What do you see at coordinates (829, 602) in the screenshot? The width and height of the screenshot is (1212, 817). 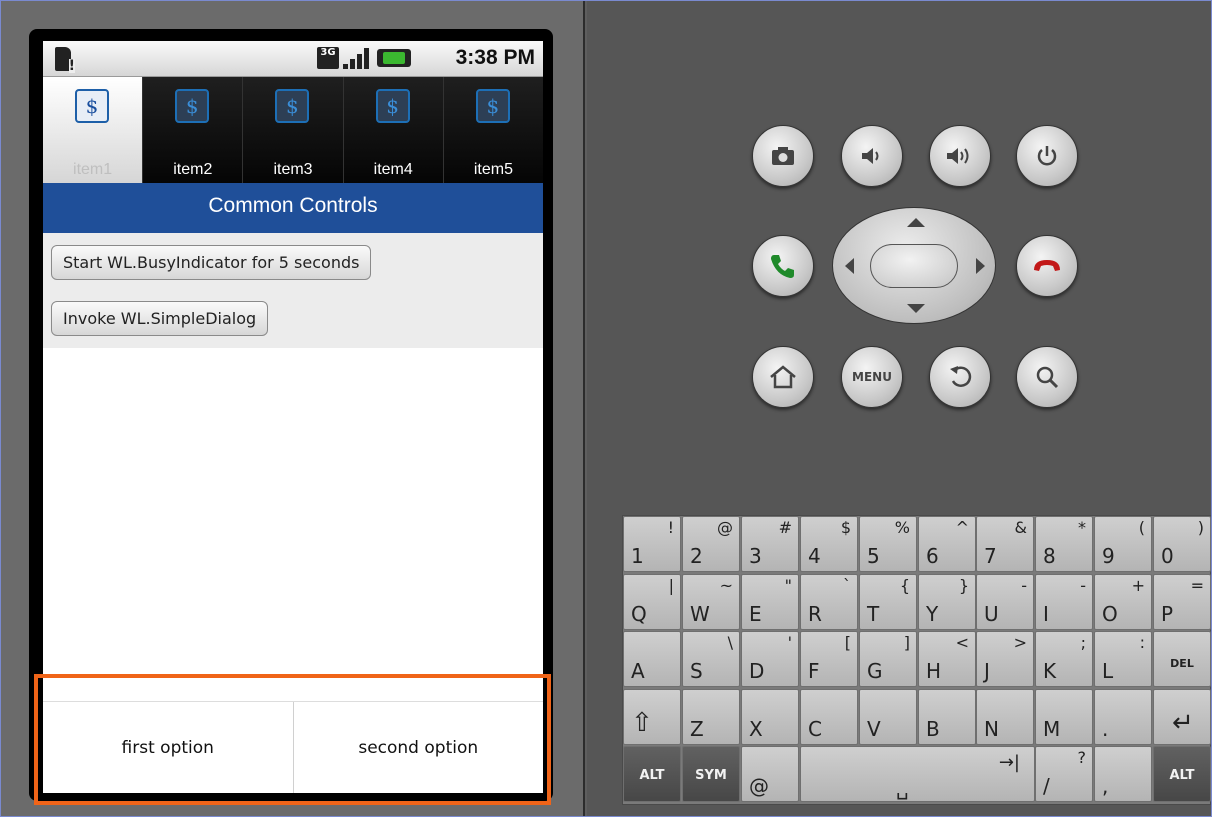 I see `key-r: R `` at bounding box center [829, 602].